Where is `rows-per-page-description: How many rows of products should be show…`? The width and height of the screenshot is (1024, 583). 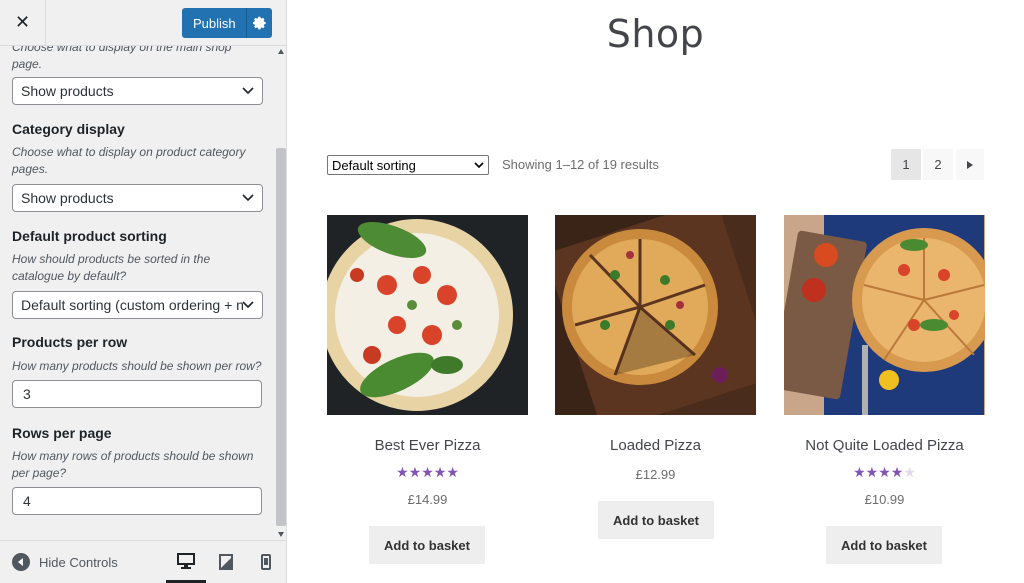
rows-per-page-description: How many rows of products should be show… is located at coordinates (133, 464).